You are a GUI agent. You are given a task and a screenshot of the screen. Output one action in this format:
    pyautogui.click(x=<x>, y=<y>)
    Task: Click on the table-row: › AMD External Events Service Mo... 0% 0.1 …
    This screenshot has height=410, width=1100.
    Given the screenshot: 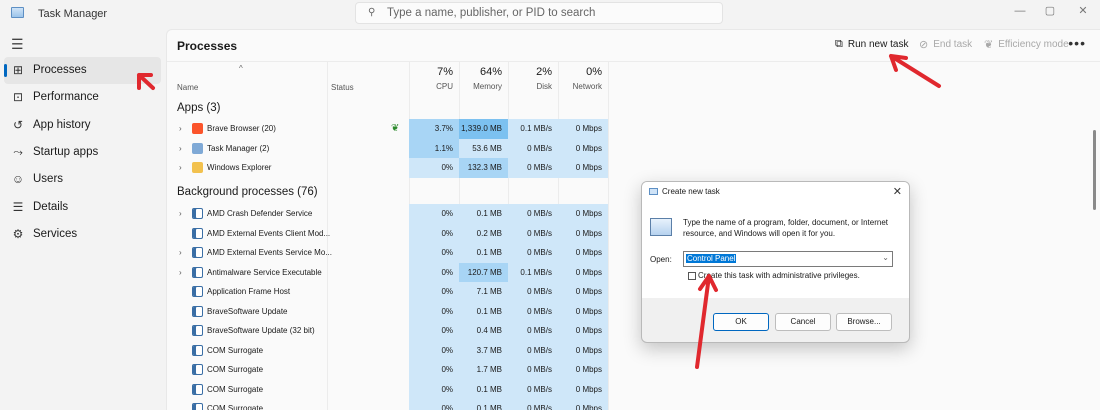 What is the action you would take?
    pyautogui.click(x=387, y=253)
    